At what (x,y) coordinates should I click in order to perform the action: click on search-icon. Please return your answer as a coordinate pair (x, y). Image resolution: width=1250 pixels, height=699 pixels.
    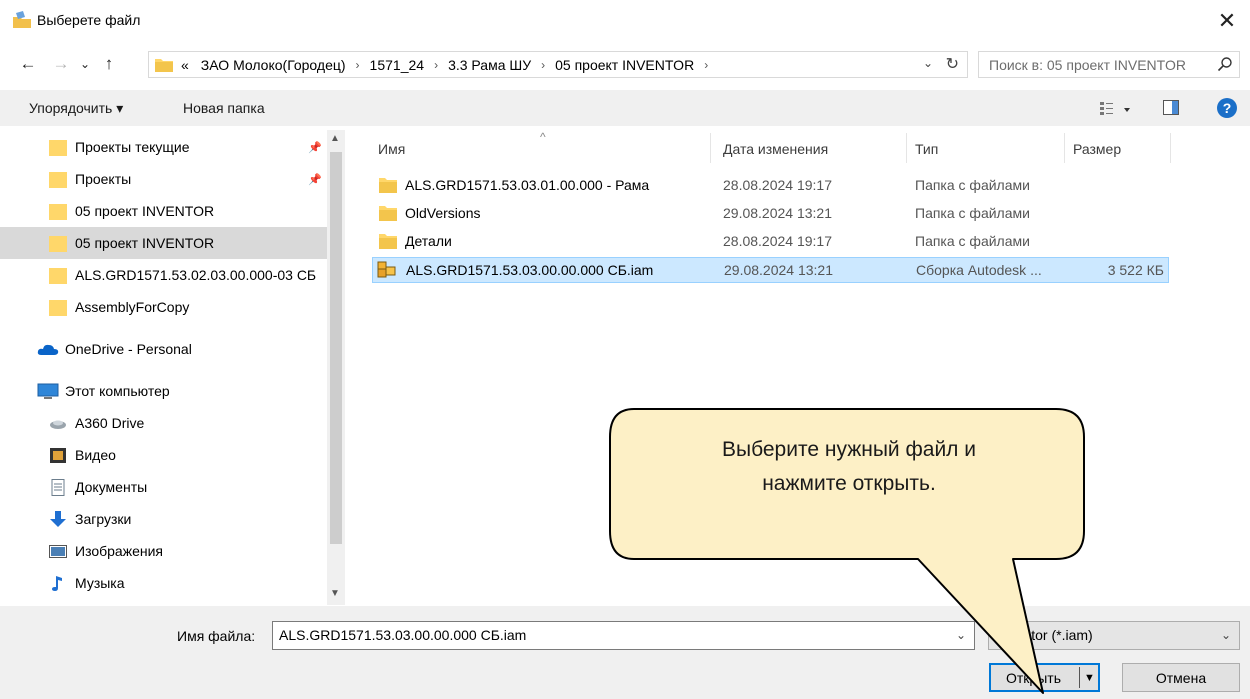
    Looking at the image, I should click on (1225, 64).